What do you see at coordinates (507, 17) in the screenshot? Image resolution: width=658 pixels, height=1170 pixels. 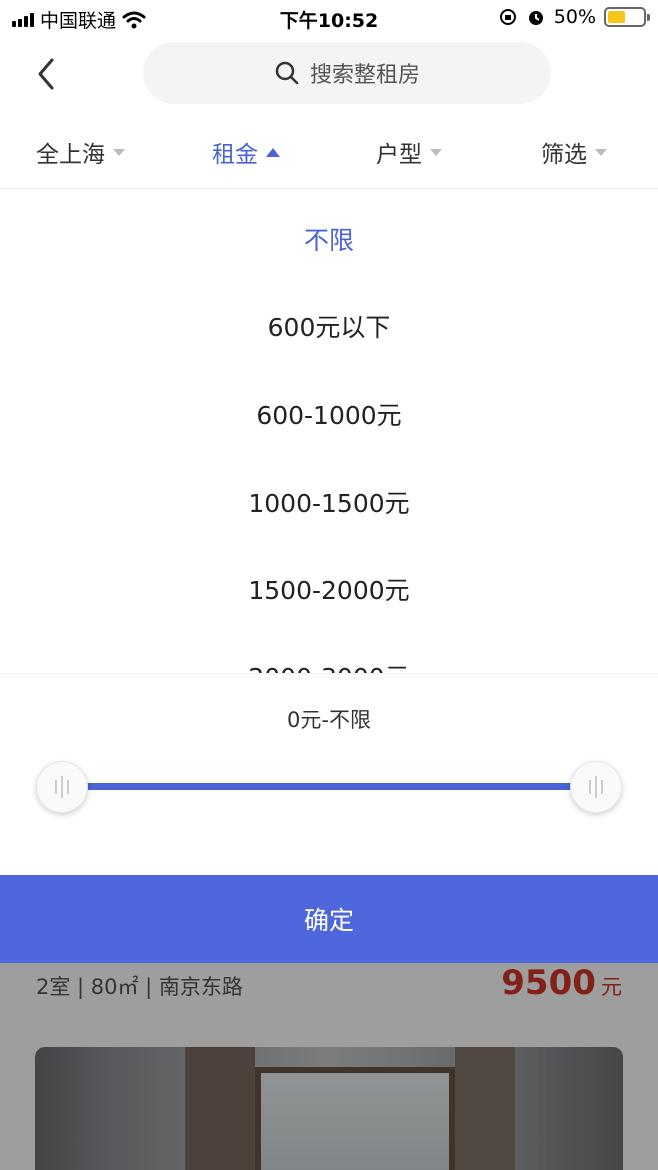 I see `rotation-lock-icon` at bounding box center [507, 17].